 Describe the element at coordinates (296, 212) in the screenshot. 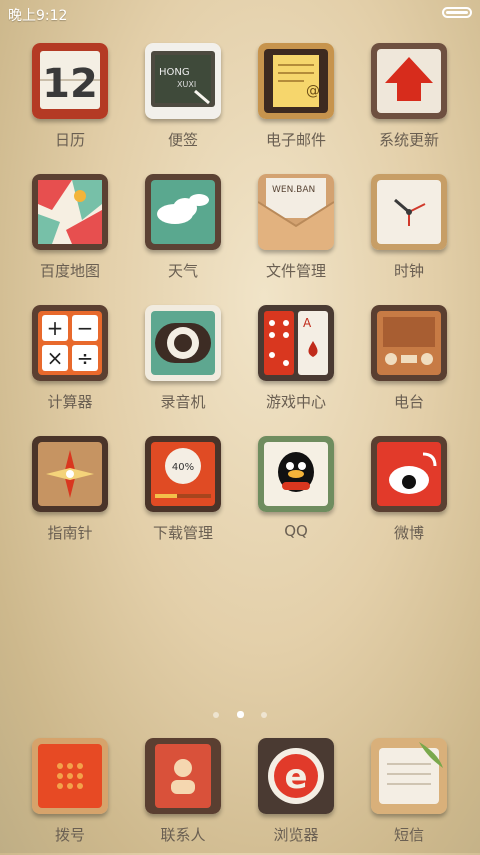

I see `file-manager-icon: WEN.BAN` at that location.